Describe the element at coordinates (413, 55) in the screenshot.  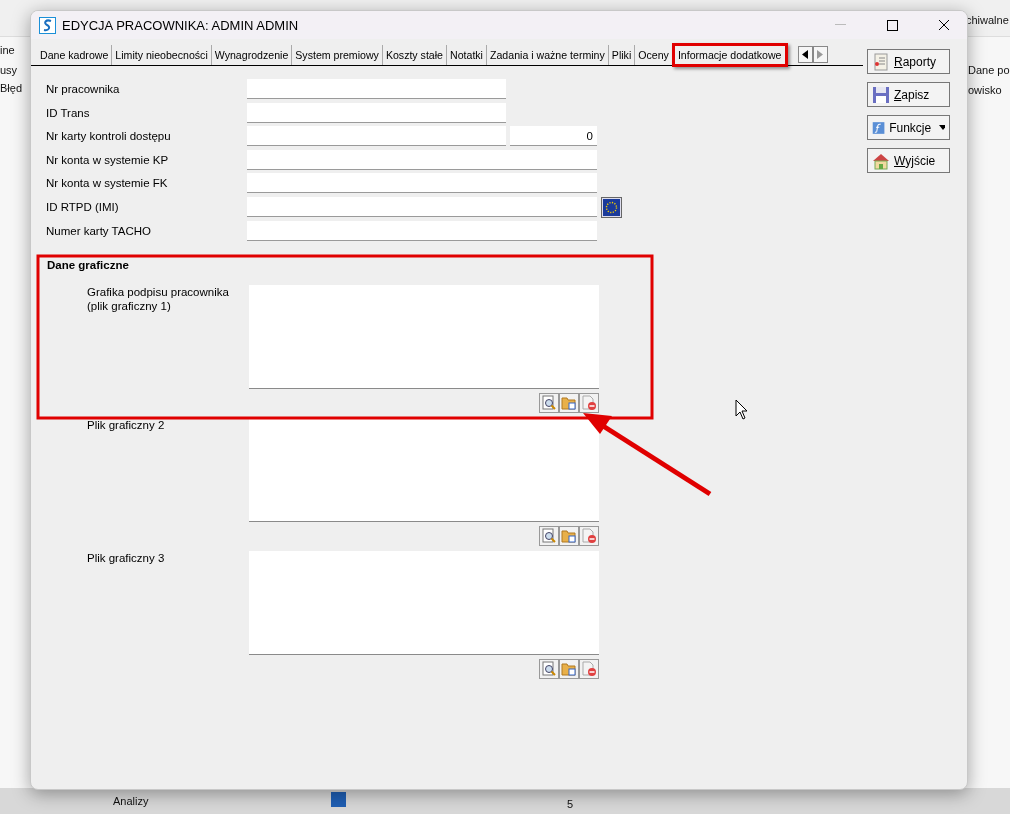
I see `tab: Koszty stałe` at that location.